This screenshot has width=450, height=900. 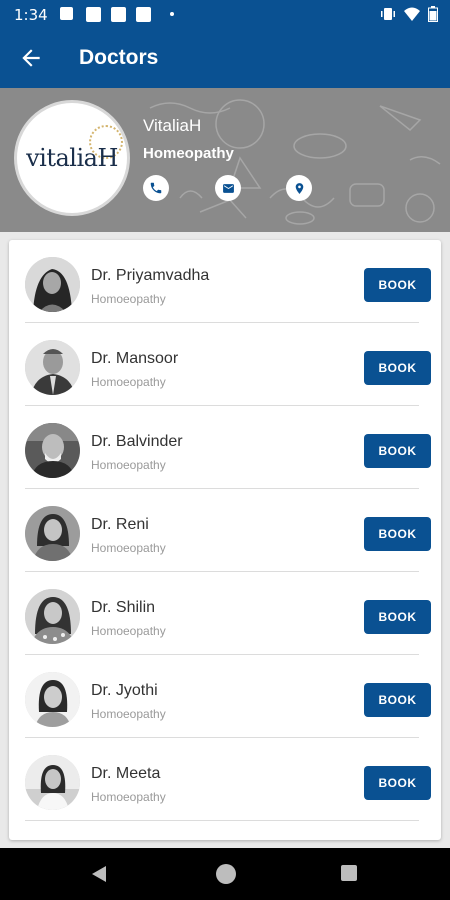 I want to click on logo-text: vitaliaH, so click(x=72, y=158).